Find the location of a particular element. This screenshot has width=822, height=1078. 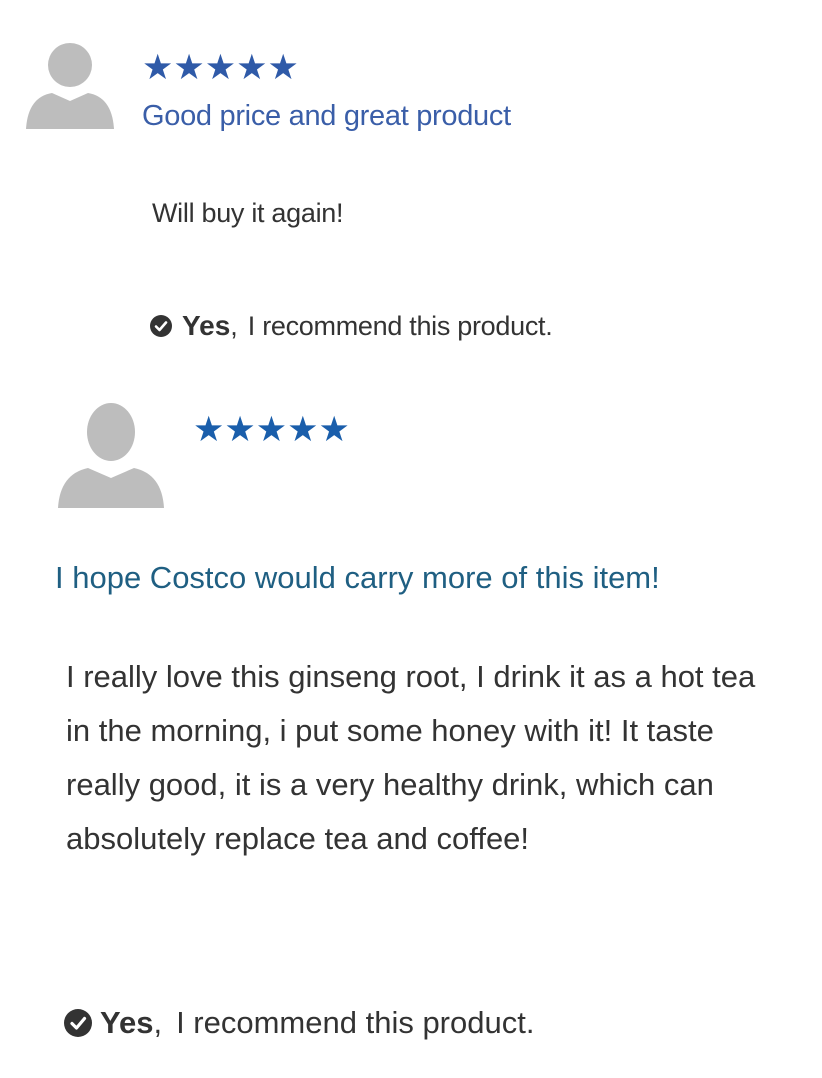

review-body: Will buy it again! is located at coordinates (248, 213).